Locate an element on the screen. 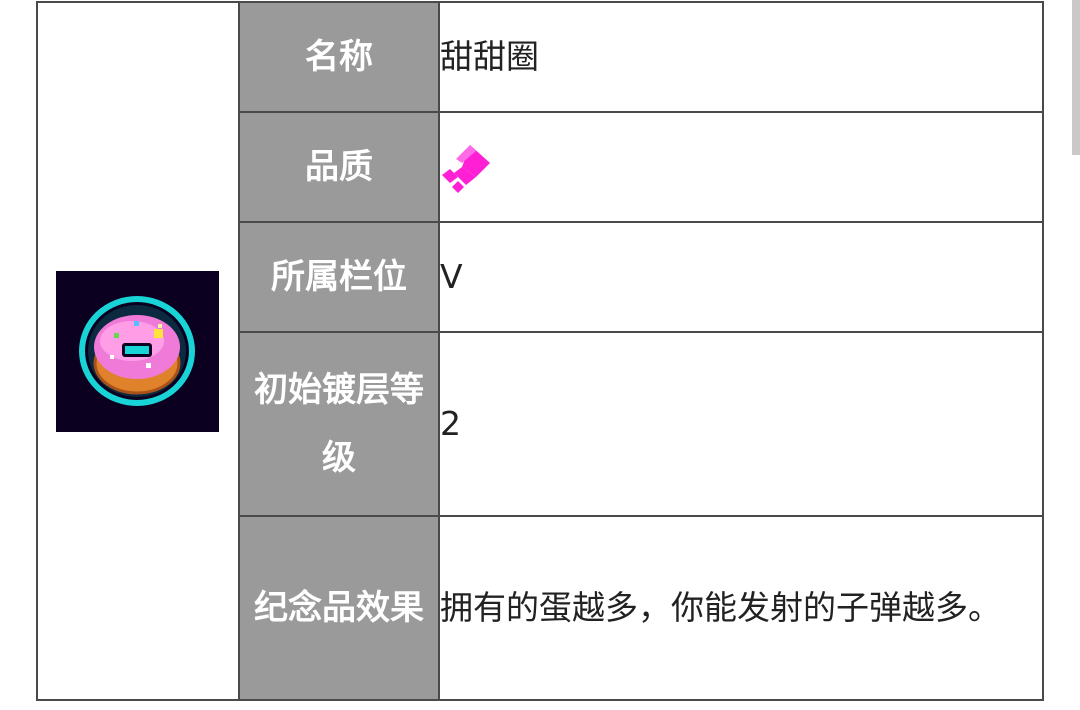 This screenshot has height=710, width=1080. pink-donut-pixel-icon is located at coordinates (137, 351).